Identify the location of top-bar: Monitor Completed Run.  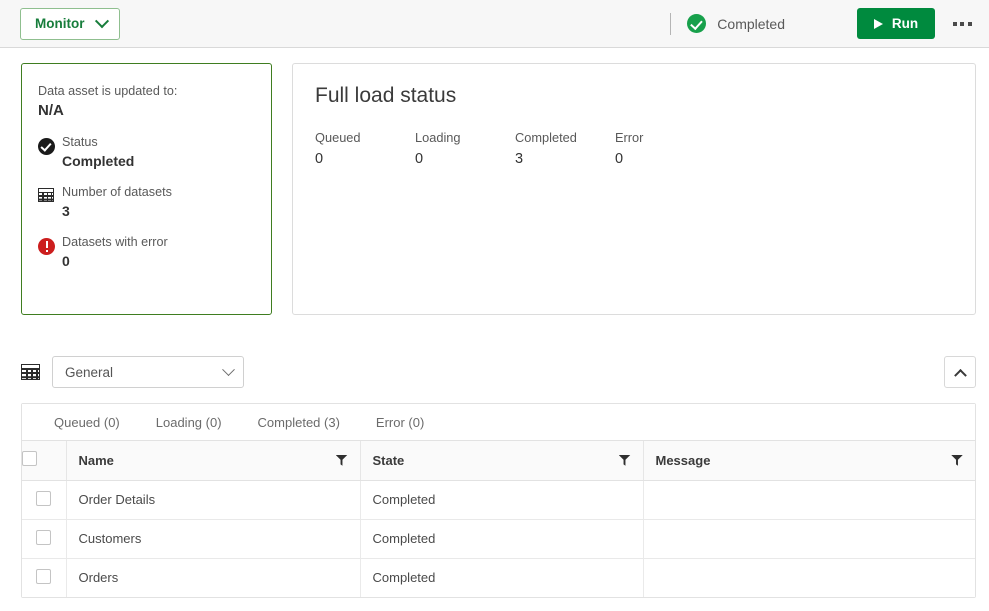
(494, 24).